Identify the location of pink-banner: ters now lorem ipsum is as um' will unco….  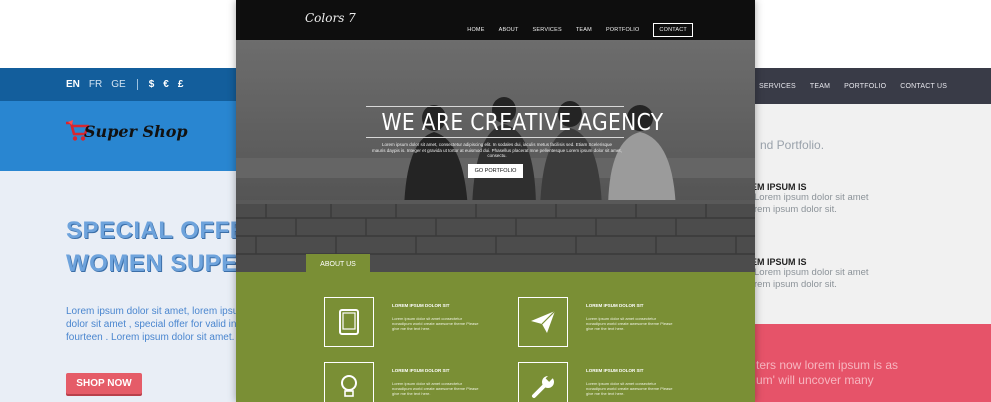
(870, 363).